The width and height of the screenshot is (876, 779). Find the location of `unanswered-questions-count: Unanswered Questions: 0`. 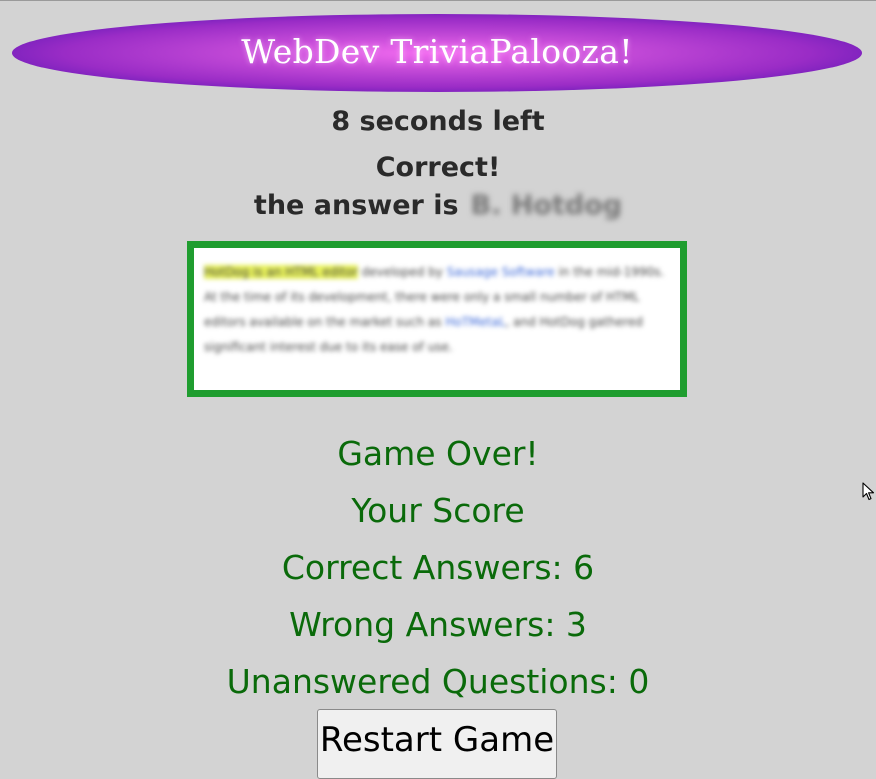

unanswered-questions-count: Unanswered Questions: 0 is located at coordinates (438, 681).